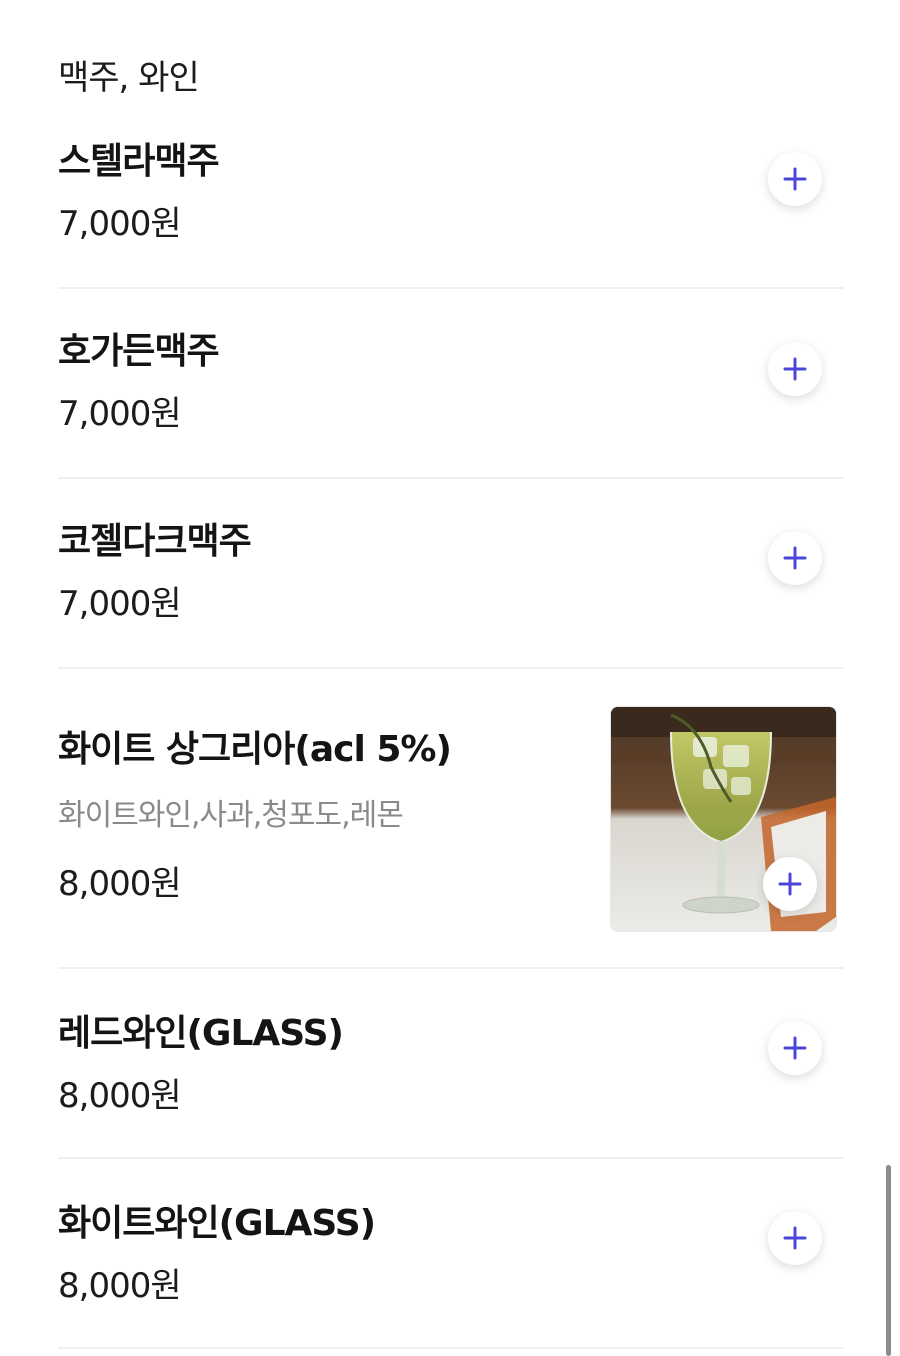  What do you see at coordinates (723, 819) in the screenshot?
I see `item-photo` at bounding box center [723, 819].